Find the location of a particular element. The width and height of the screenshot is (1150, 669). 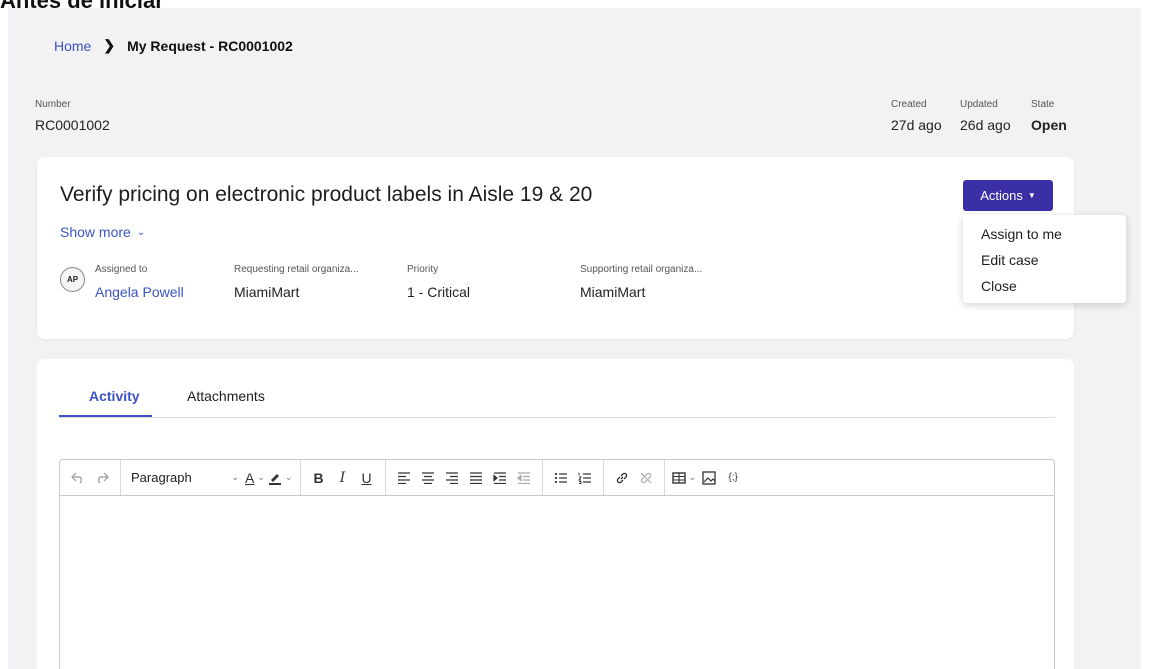

state-value: Open is located at coordinates (1049, 125).